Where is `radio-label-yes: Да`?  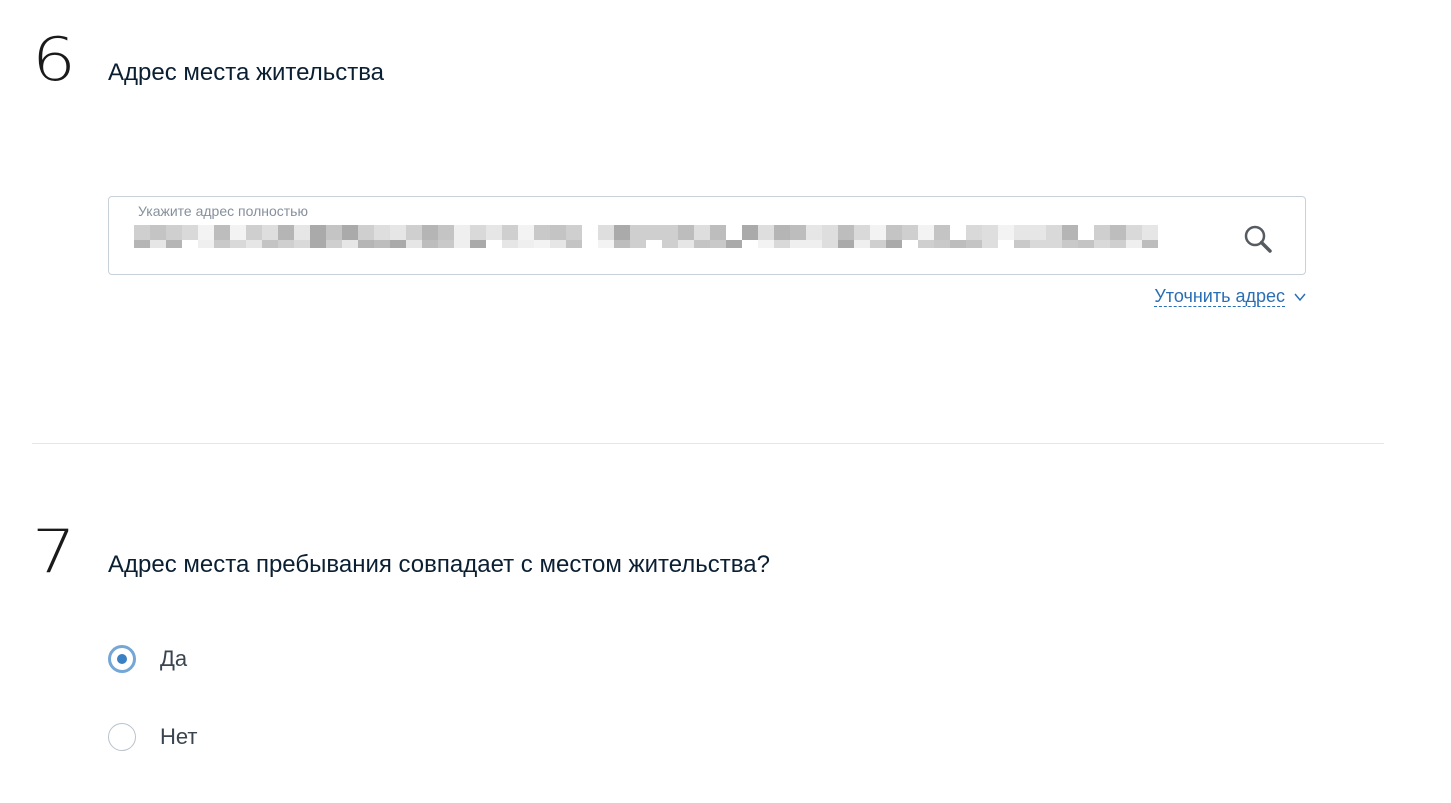 radio-label-yes: Да is located at coordinates (174, 658).